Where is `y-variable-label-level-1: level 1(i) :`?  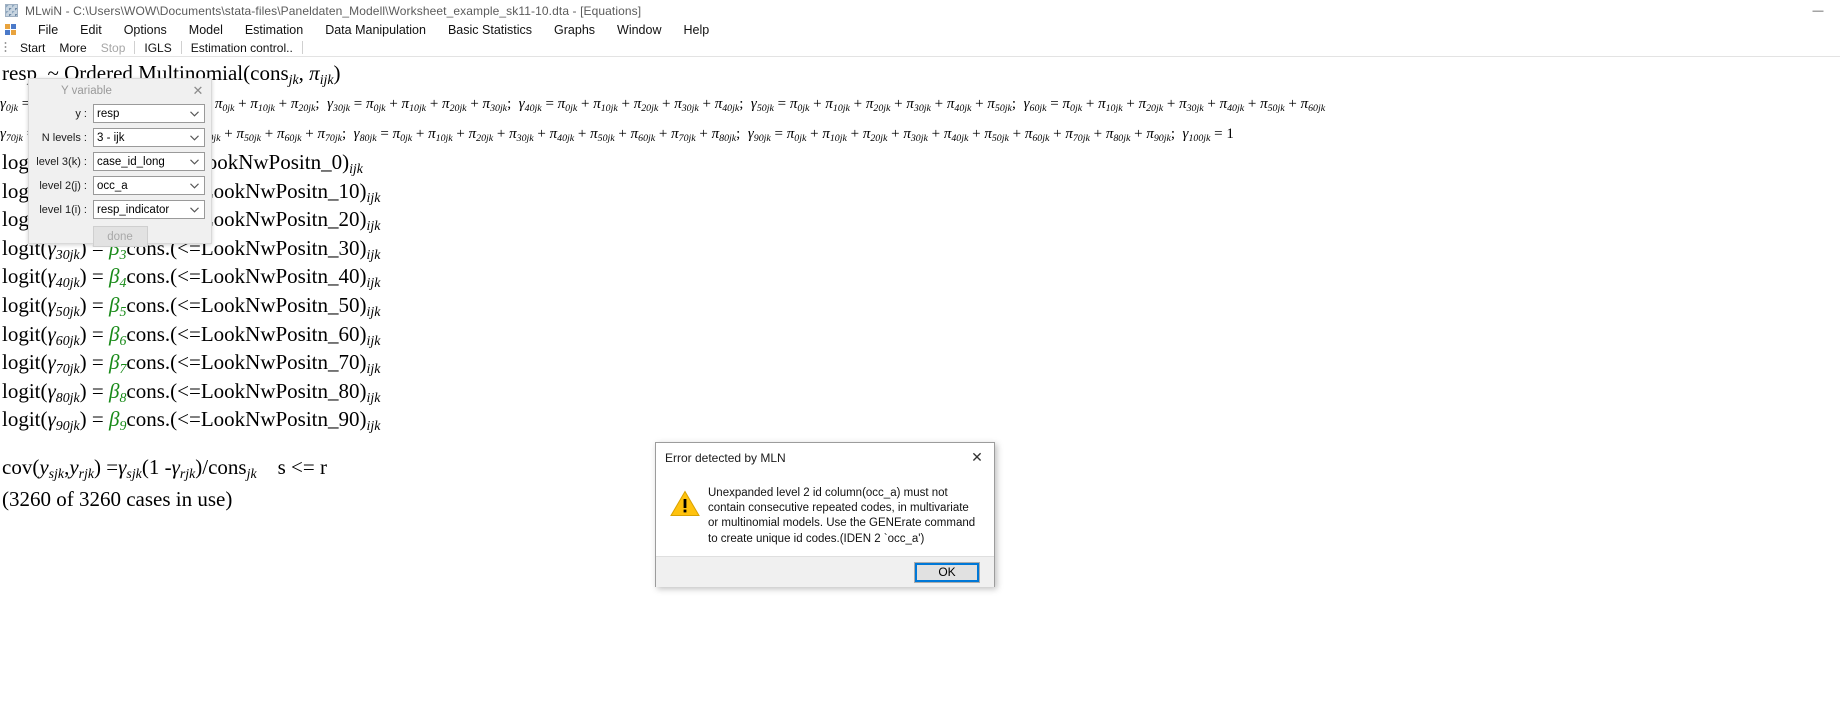
y-variable-label-level-1: level 1(i) : is located at coordinates (63, 209).